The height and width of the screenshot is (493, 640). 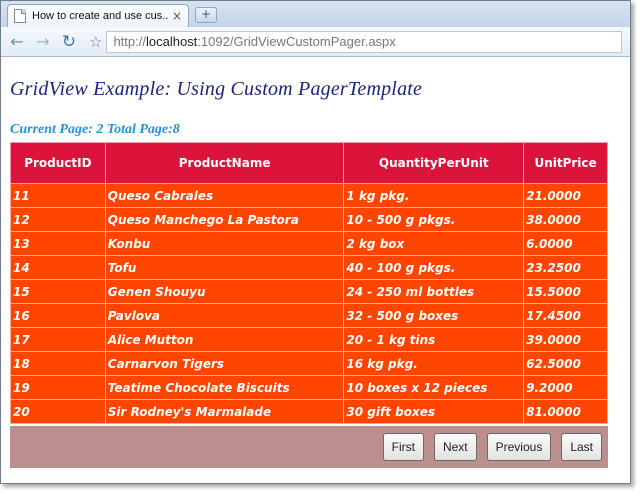 I want to click on cell-productid: 15, so click(x=58, y=291).